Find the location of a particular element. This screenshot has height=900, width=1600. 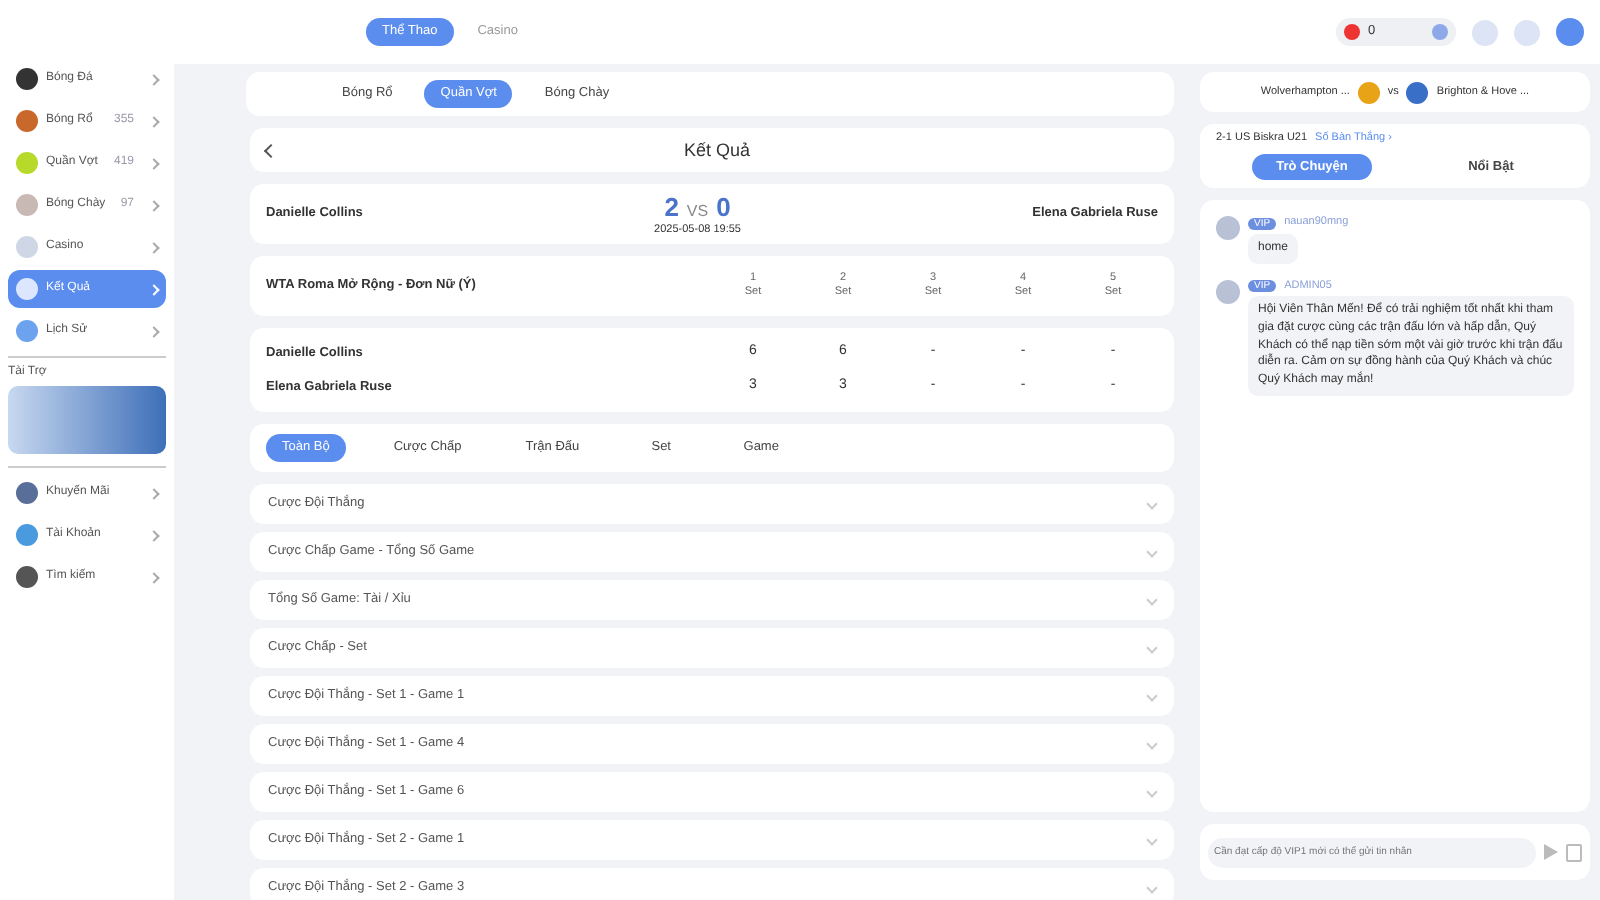

versus-label: VS is located at coordinates (697, 211).